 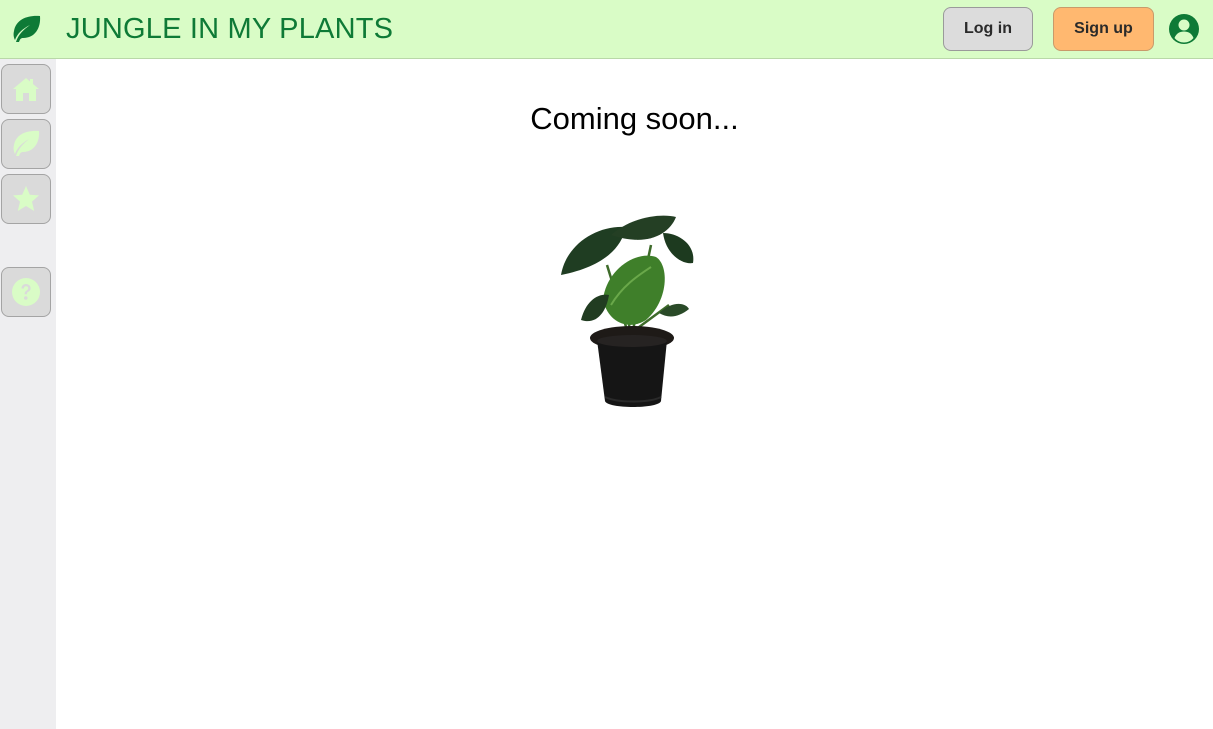 What do you see at coordinates (988, 29) in the screenshot?
I see `log-in-button: Log in` at bounding box center [988, 29].